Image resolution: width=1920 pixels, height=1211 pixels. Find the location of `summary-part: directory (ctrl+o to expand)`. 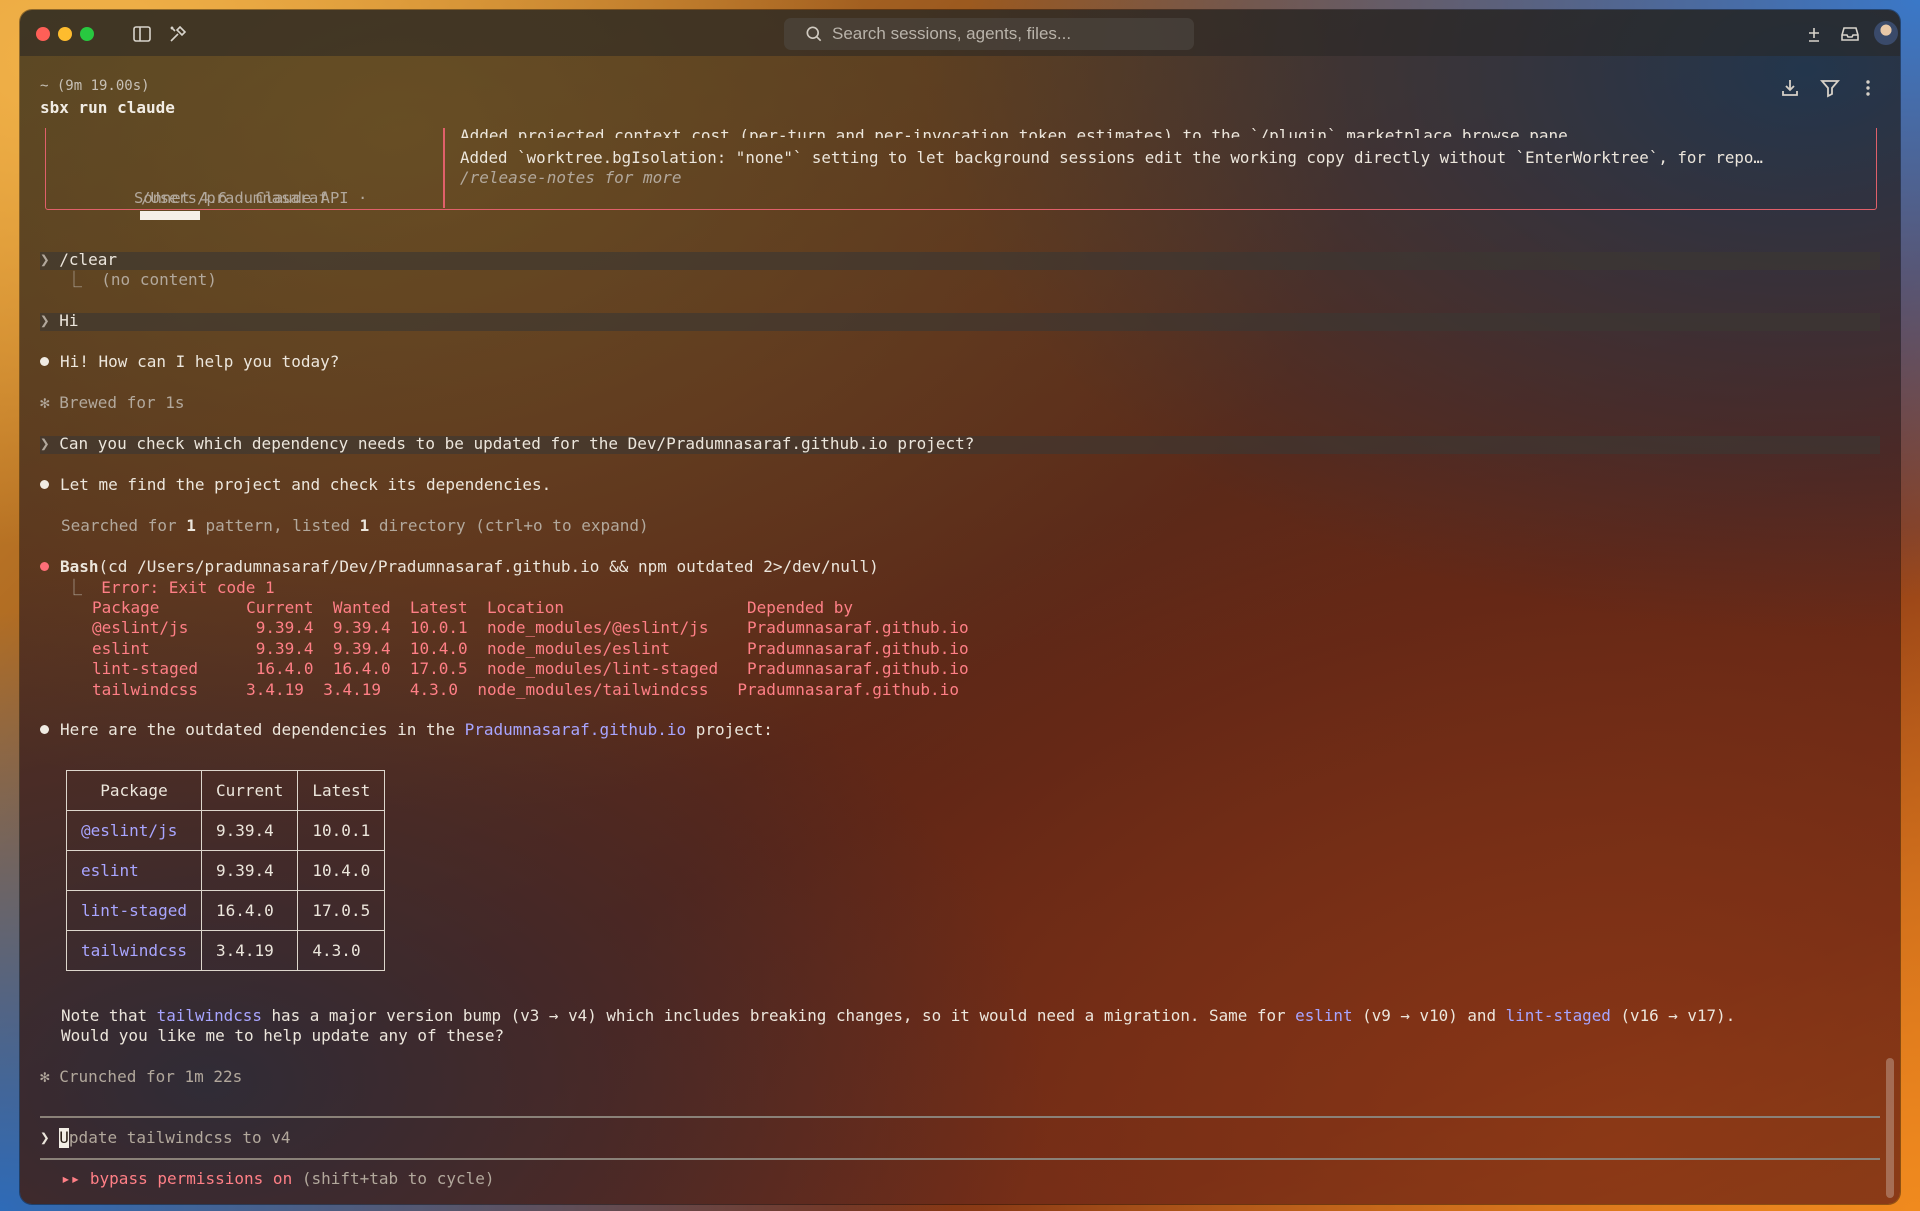

summary-part: directory (ctrl+o to expand) is located at coordinates (509, 525).